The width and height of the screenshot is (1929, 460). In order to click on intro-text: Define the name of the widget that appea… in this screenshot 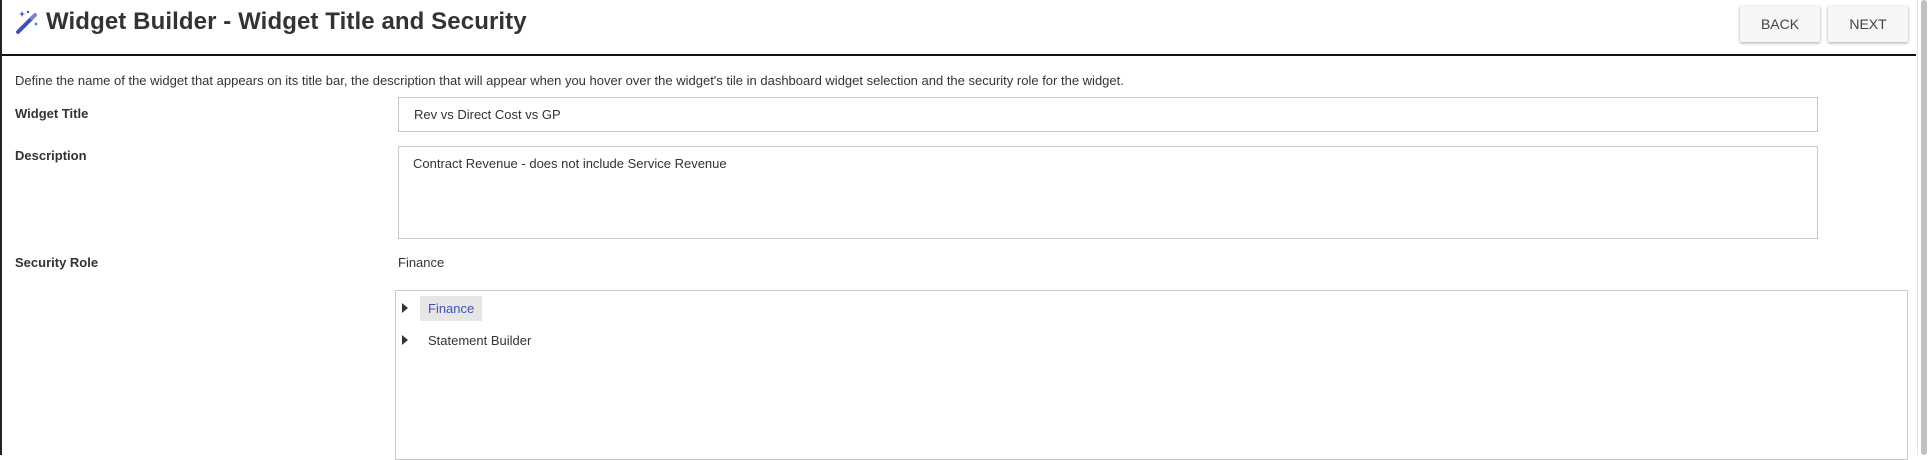, I will do `click(569, 80)`.